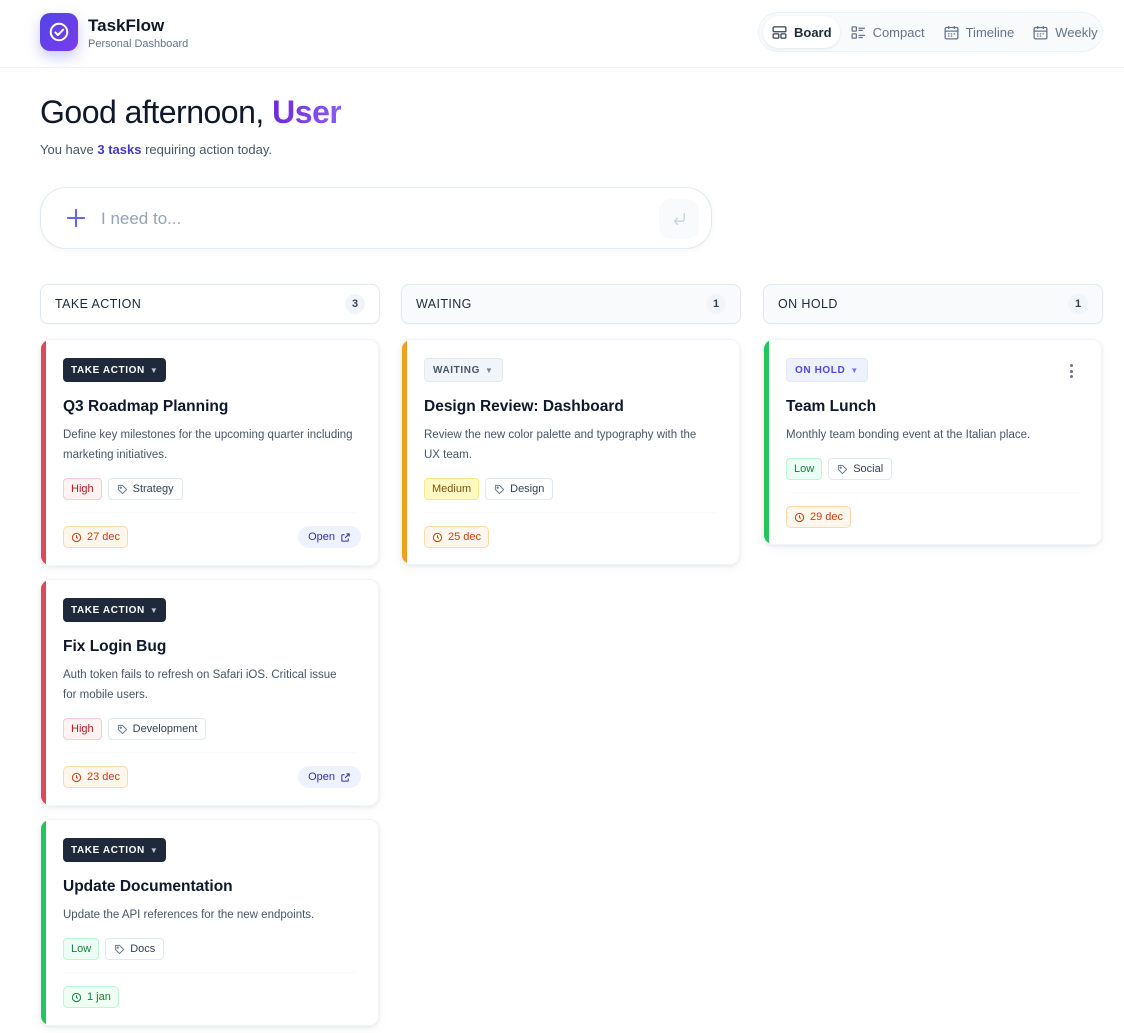 This screenshot has height=1033, width=1124. What do you see at coordinates (827, 517) in the screenshot?
I see `due-date: 29 dec` at bounding box center [827, 517].